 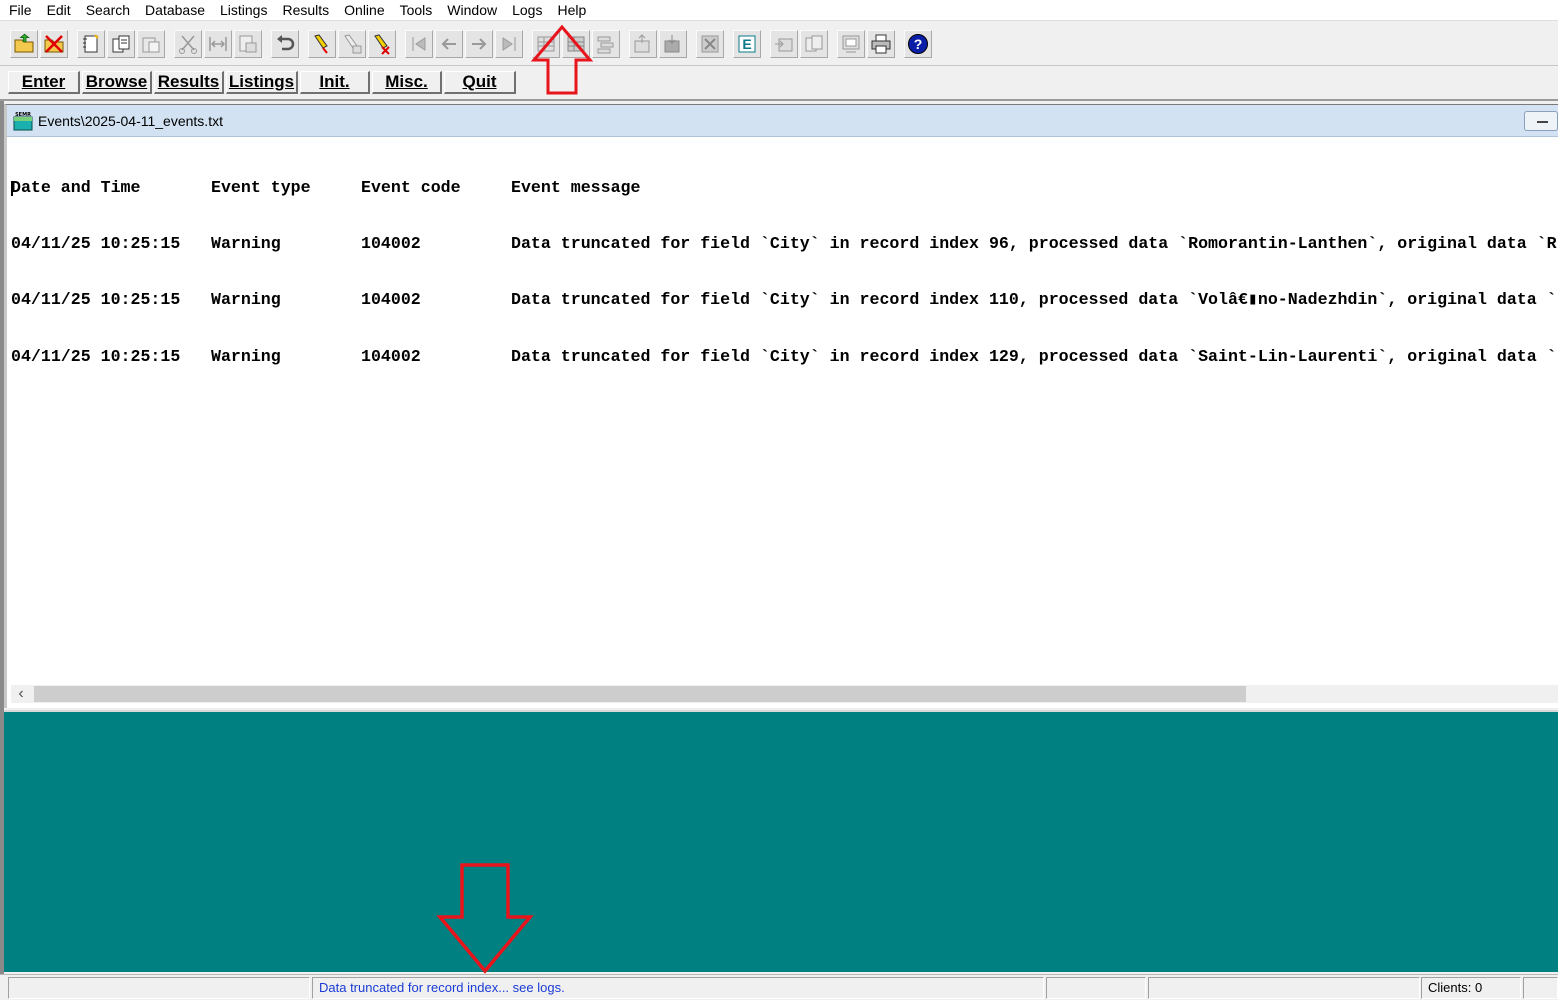 What do you see at coordinates (44, 82) in the screenshot?
I see `enter-button: Enter` at bounding box center [44, 82].